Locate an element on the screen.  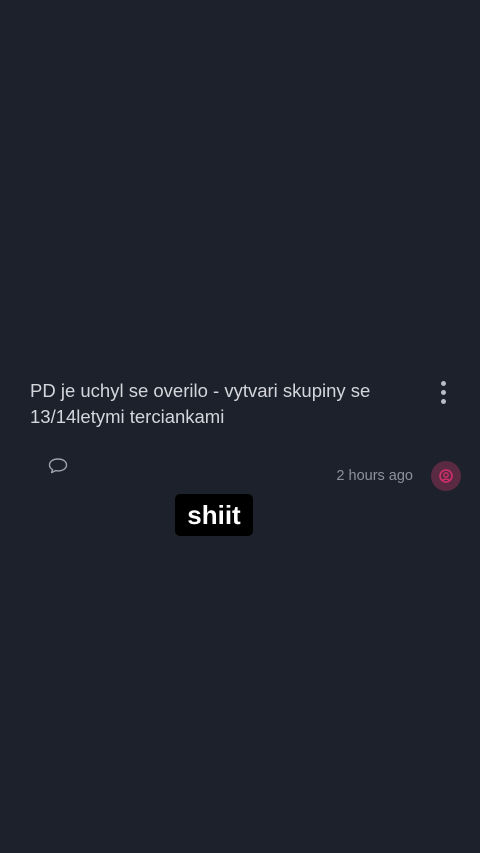
more-options-button is located at coordinates (443, 392).